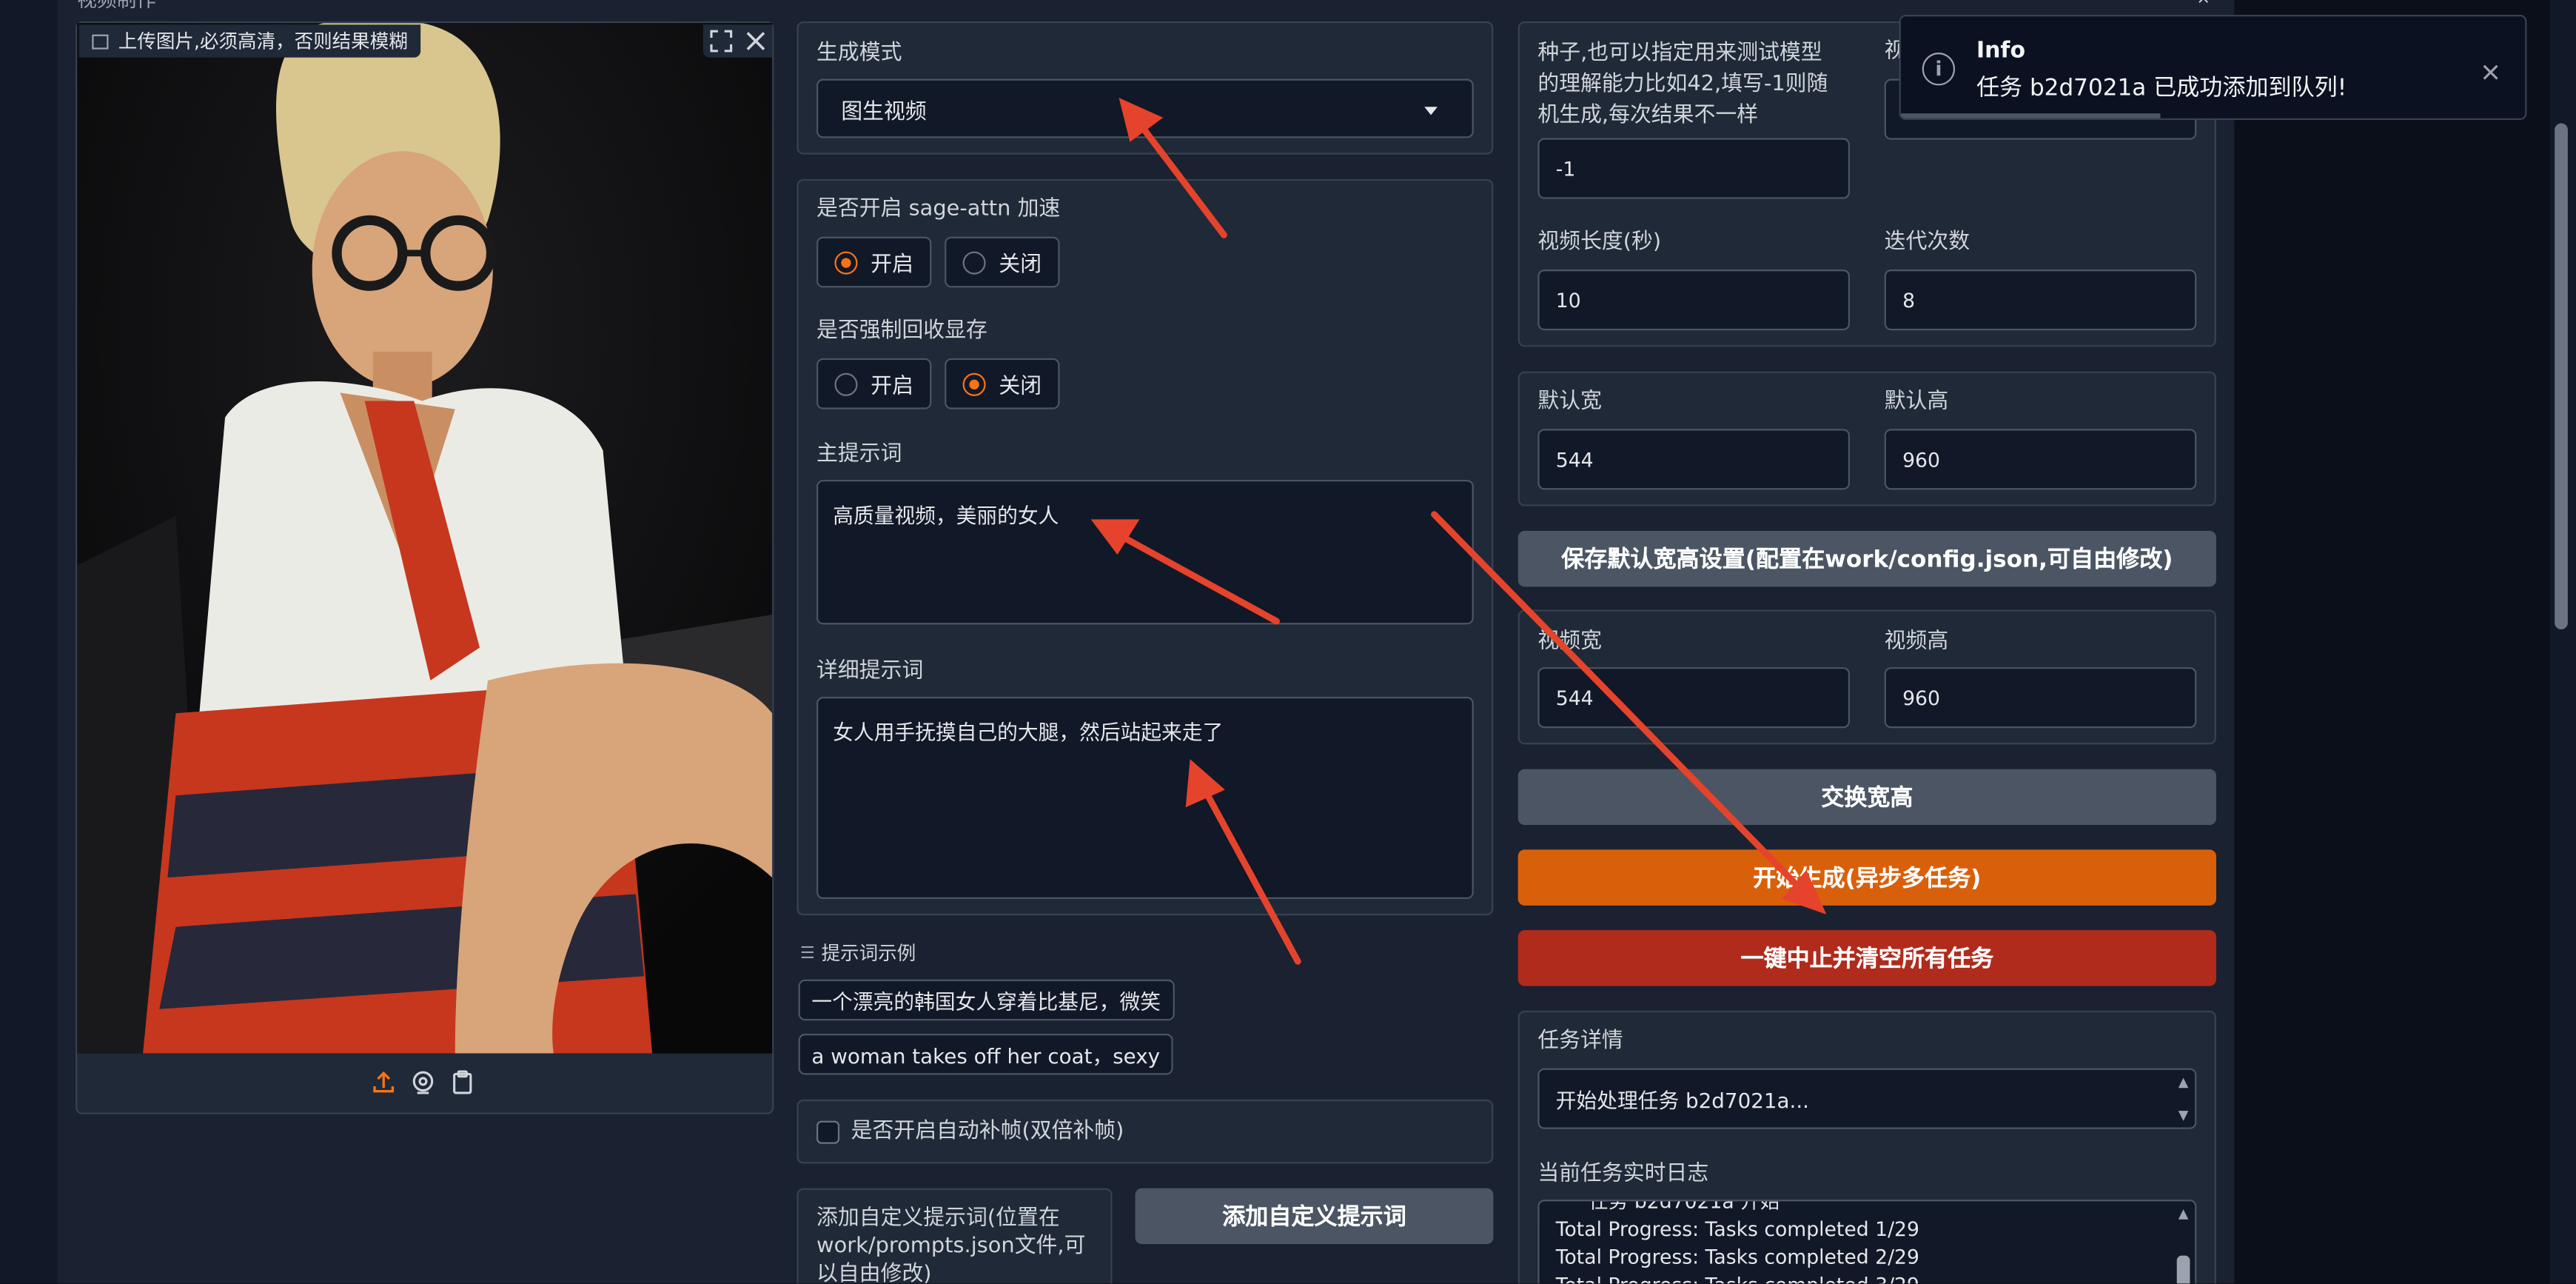  What do you see at coordinates (1198, 578) in the screenshot?
I see `arrow-to-main-prompt` at bounding box center [1198, 578].